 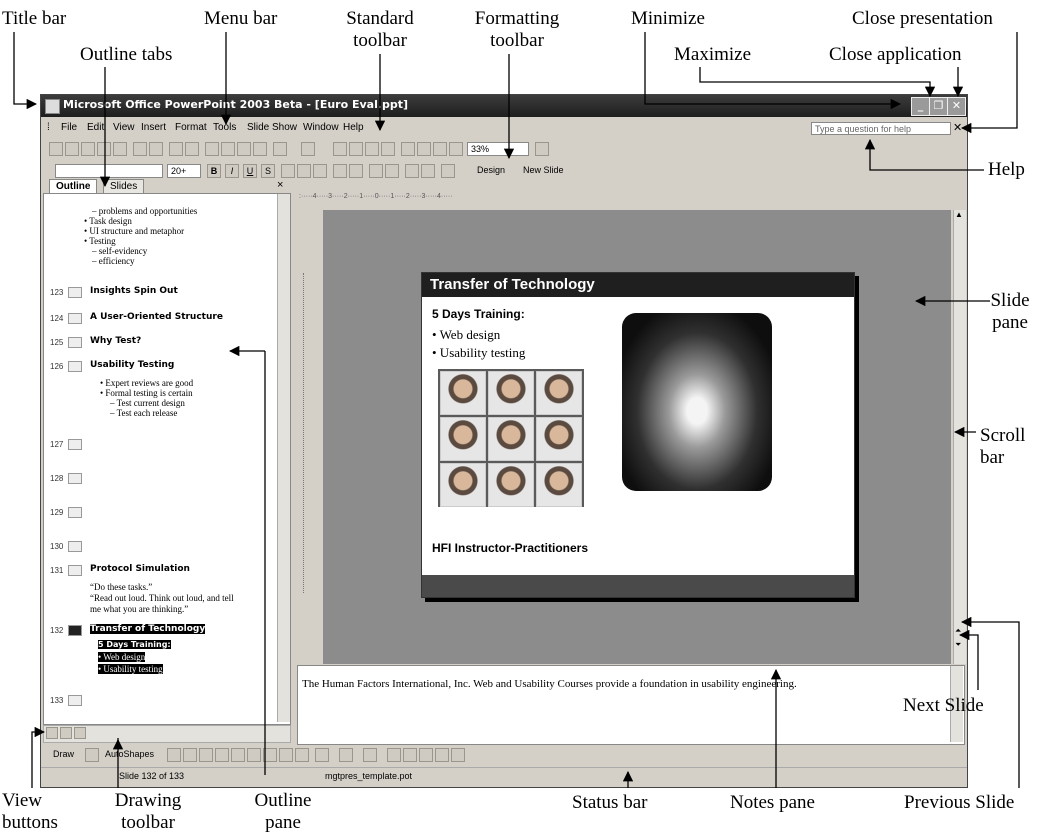 What do you see at coordinates (412, 171) in the screenshot?
I see `decrease-indent-icon` at bounding box center [412, 171].